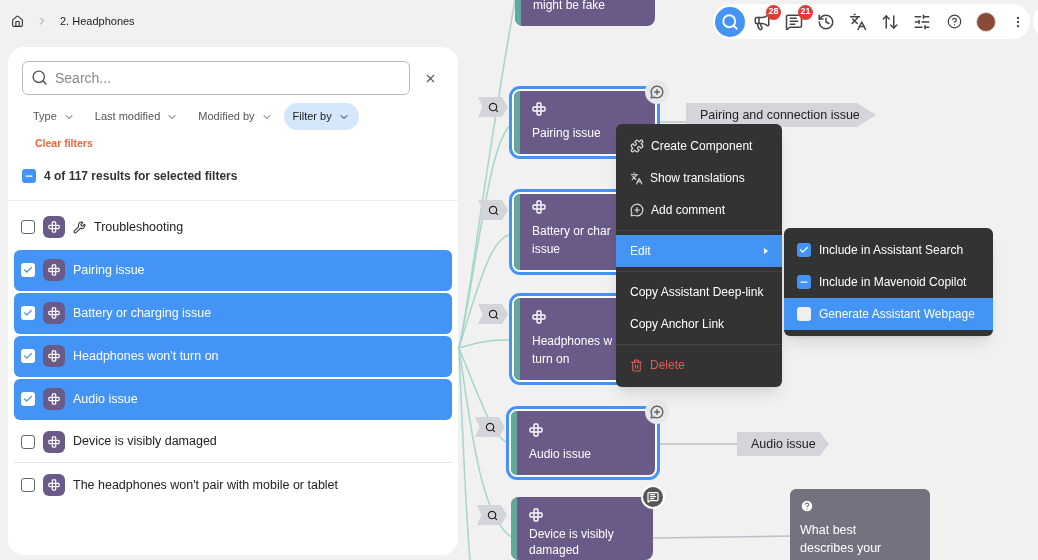  I want to click on trash-icon, so click(636, 365).